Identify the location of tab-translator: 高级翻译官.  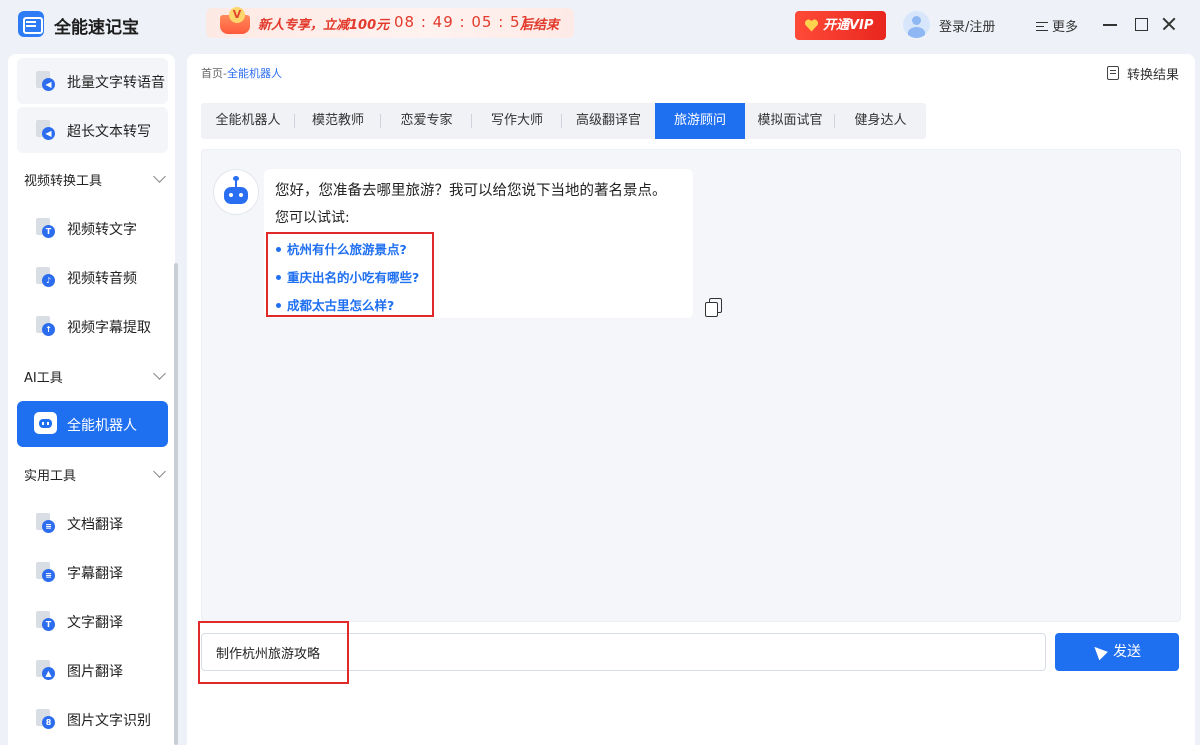
(608, 121).